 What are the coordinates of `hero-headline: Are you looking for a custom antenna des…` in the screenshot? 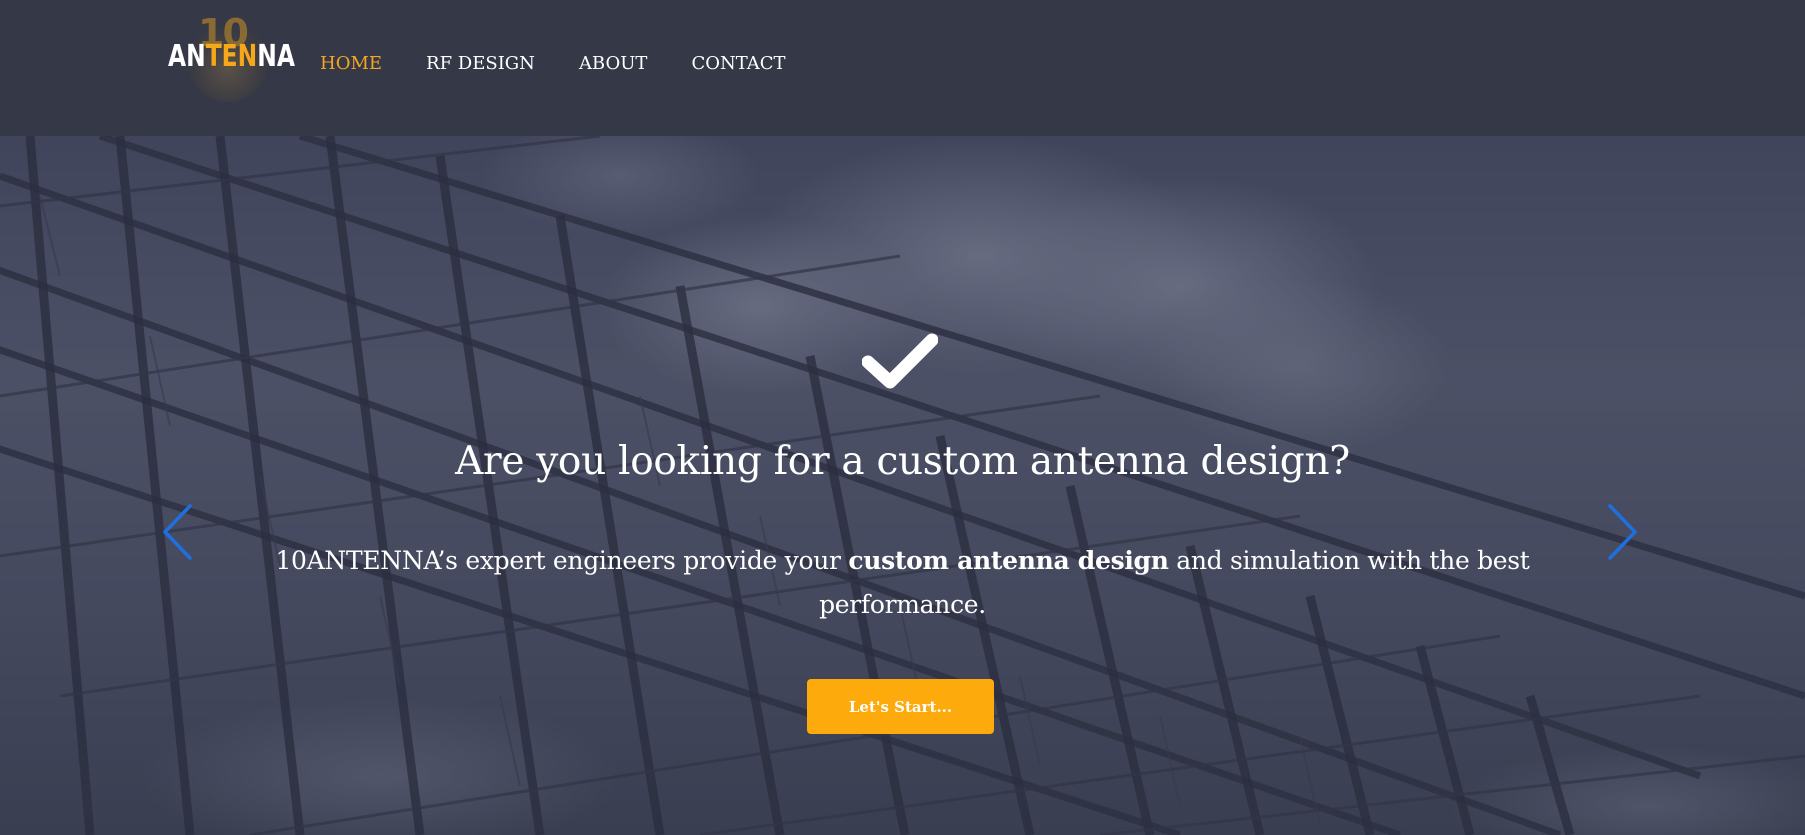 It's located at (902, 461).